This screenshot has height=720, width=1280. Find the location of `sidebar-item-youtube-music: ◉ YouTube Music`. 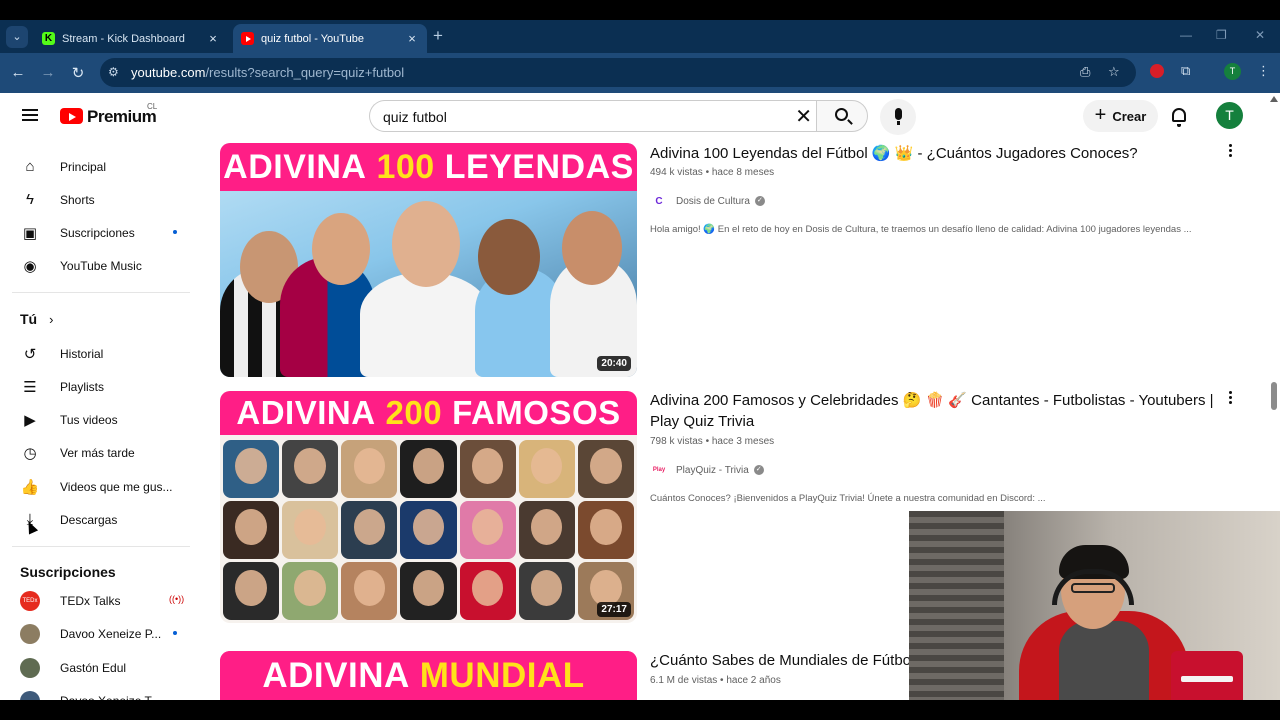

sidebar-item-youtube-music: ◉ YouTube Music is located at coordinates (101, 265).